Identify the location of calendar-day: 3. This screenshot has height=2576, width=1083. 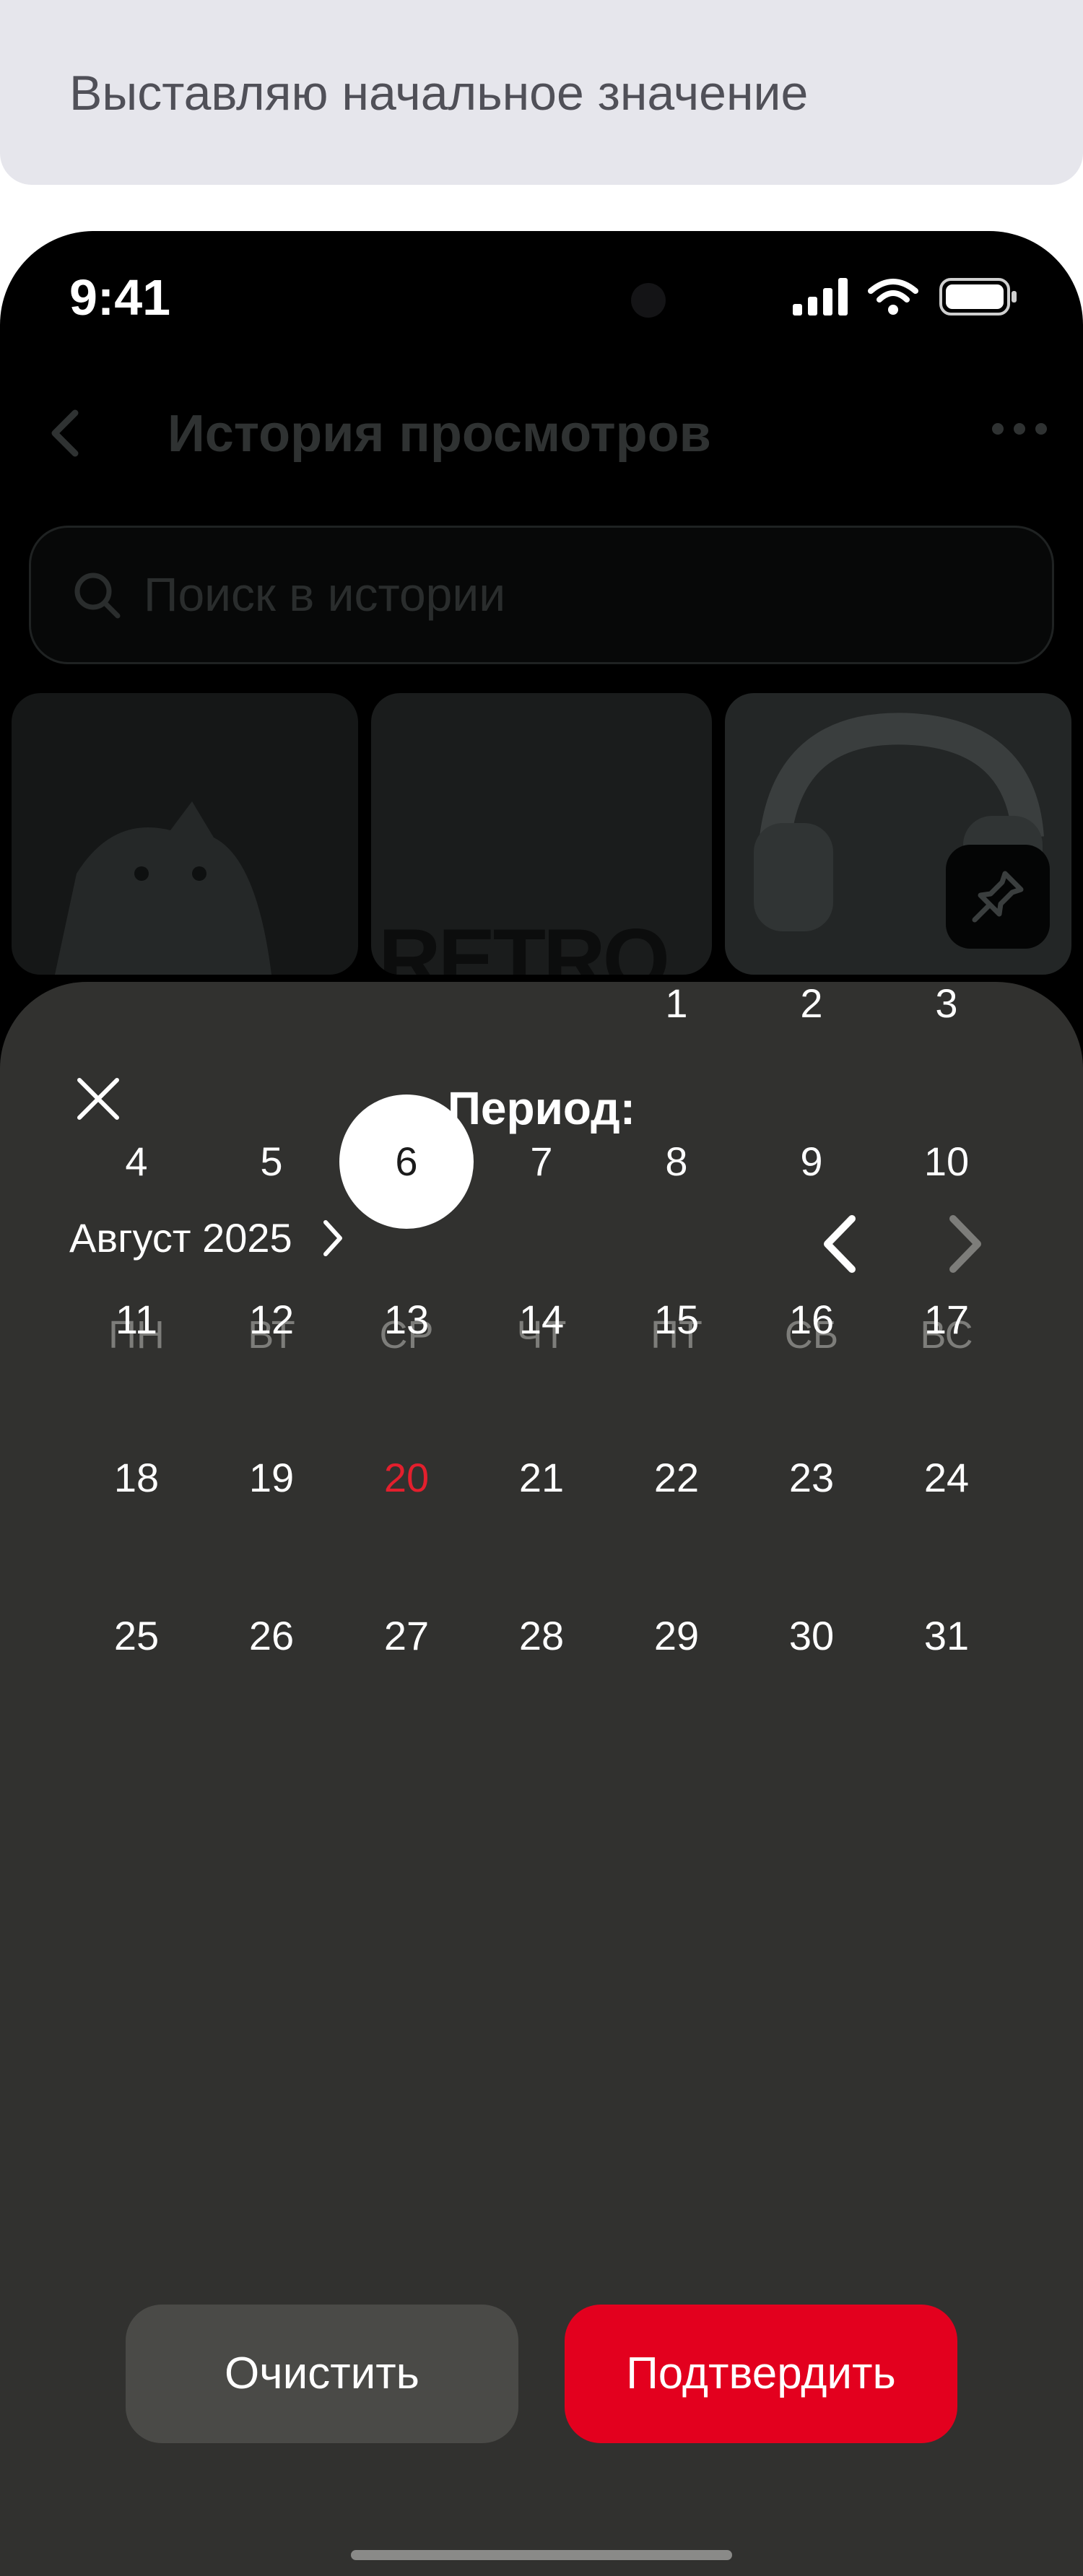
(946, 1003).